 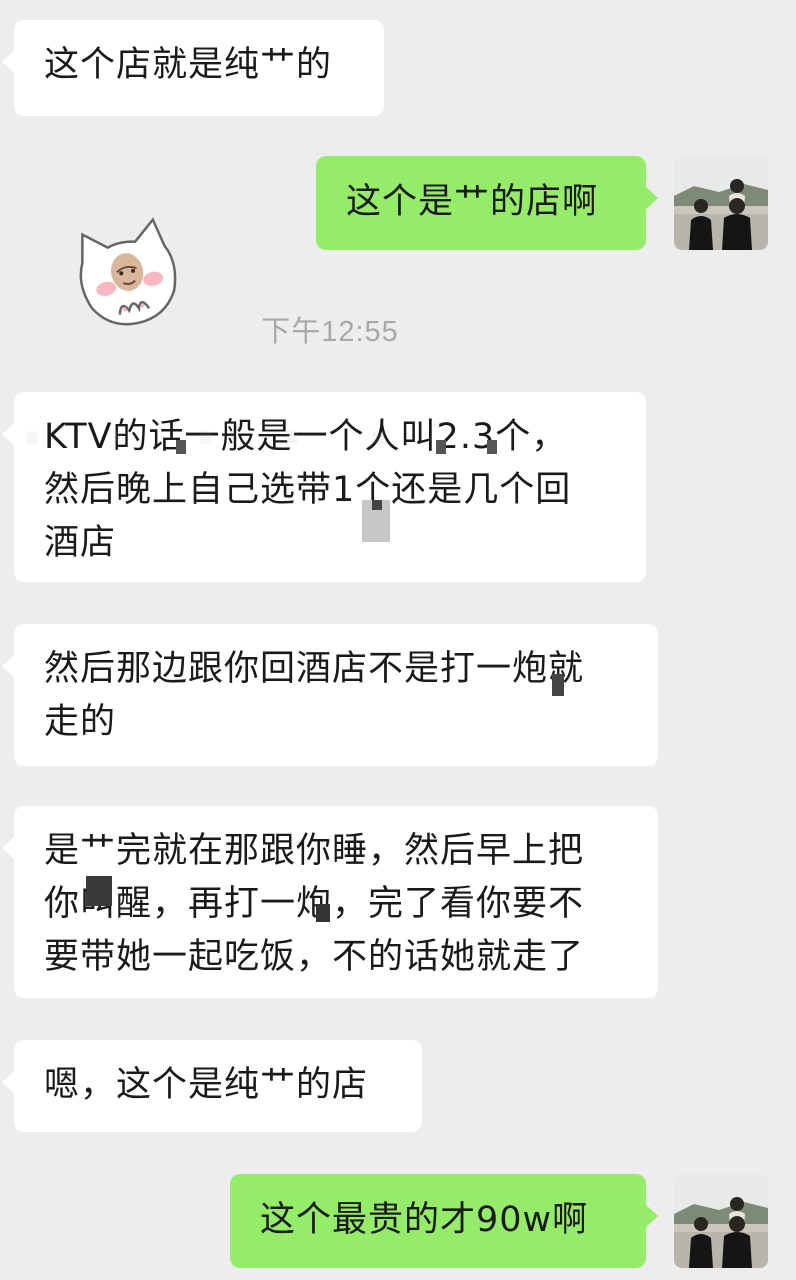 I want to click on message-text: 这个是艹的店啊, so click(x=472, y=202).